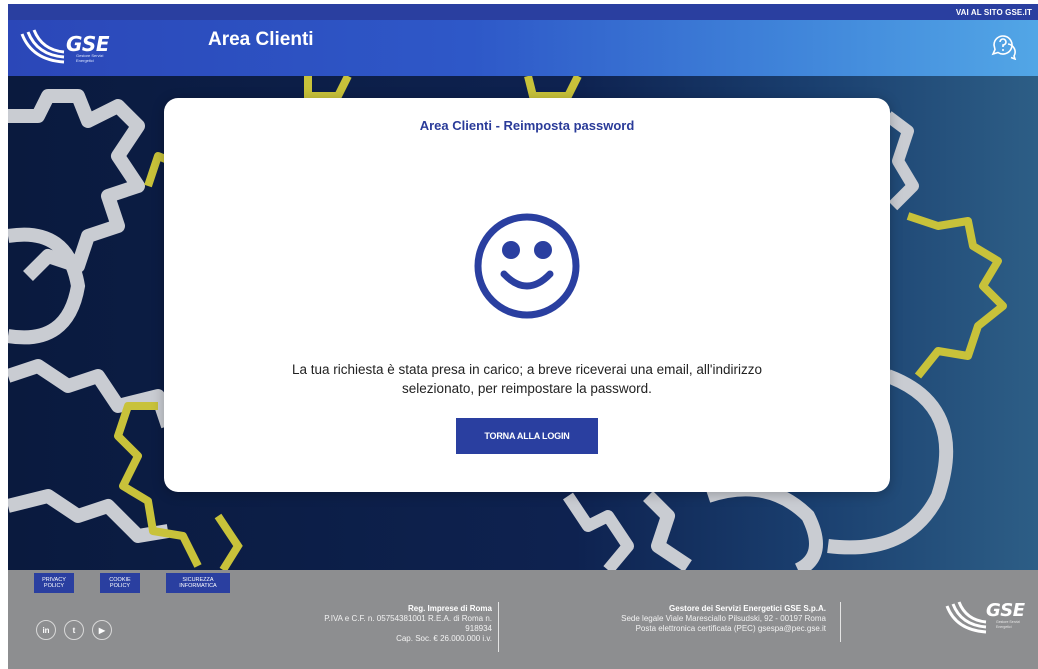 This screenshot has width=1038, height=669. I want to click on security-link: SICUREZZA INFORMATICA, so click(198, 583).